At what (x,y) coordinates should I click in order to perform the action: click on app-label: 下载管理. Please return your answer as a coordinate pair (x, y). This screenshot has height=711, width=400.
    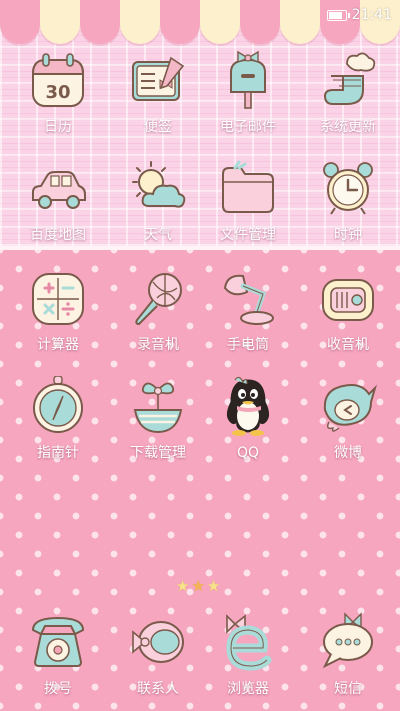
    Looking at the image, I should click on (158, 453).